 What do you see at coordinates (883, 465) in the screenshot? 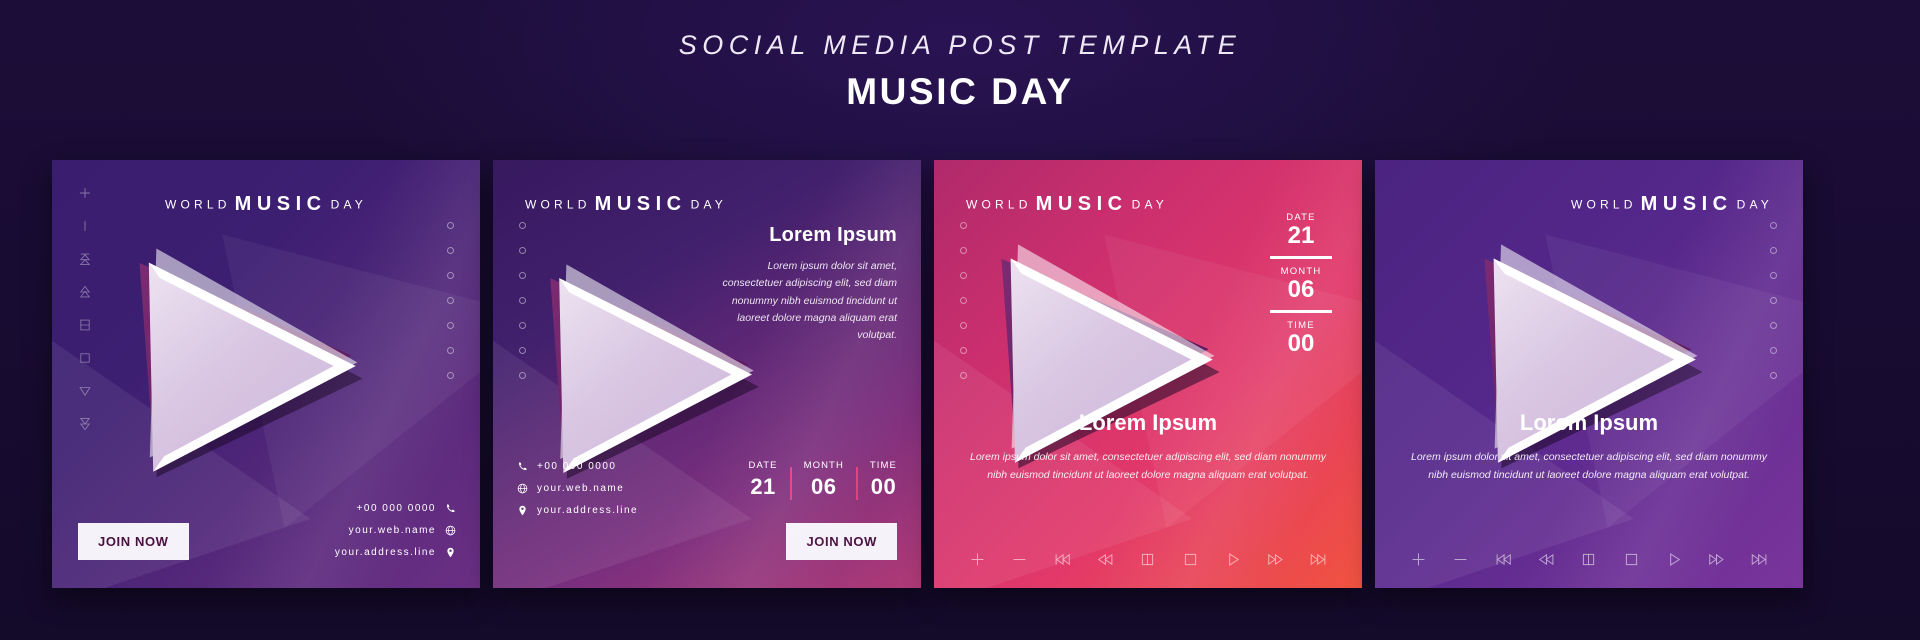
I see `date-label: TIME` at bounding box center [883, 465].